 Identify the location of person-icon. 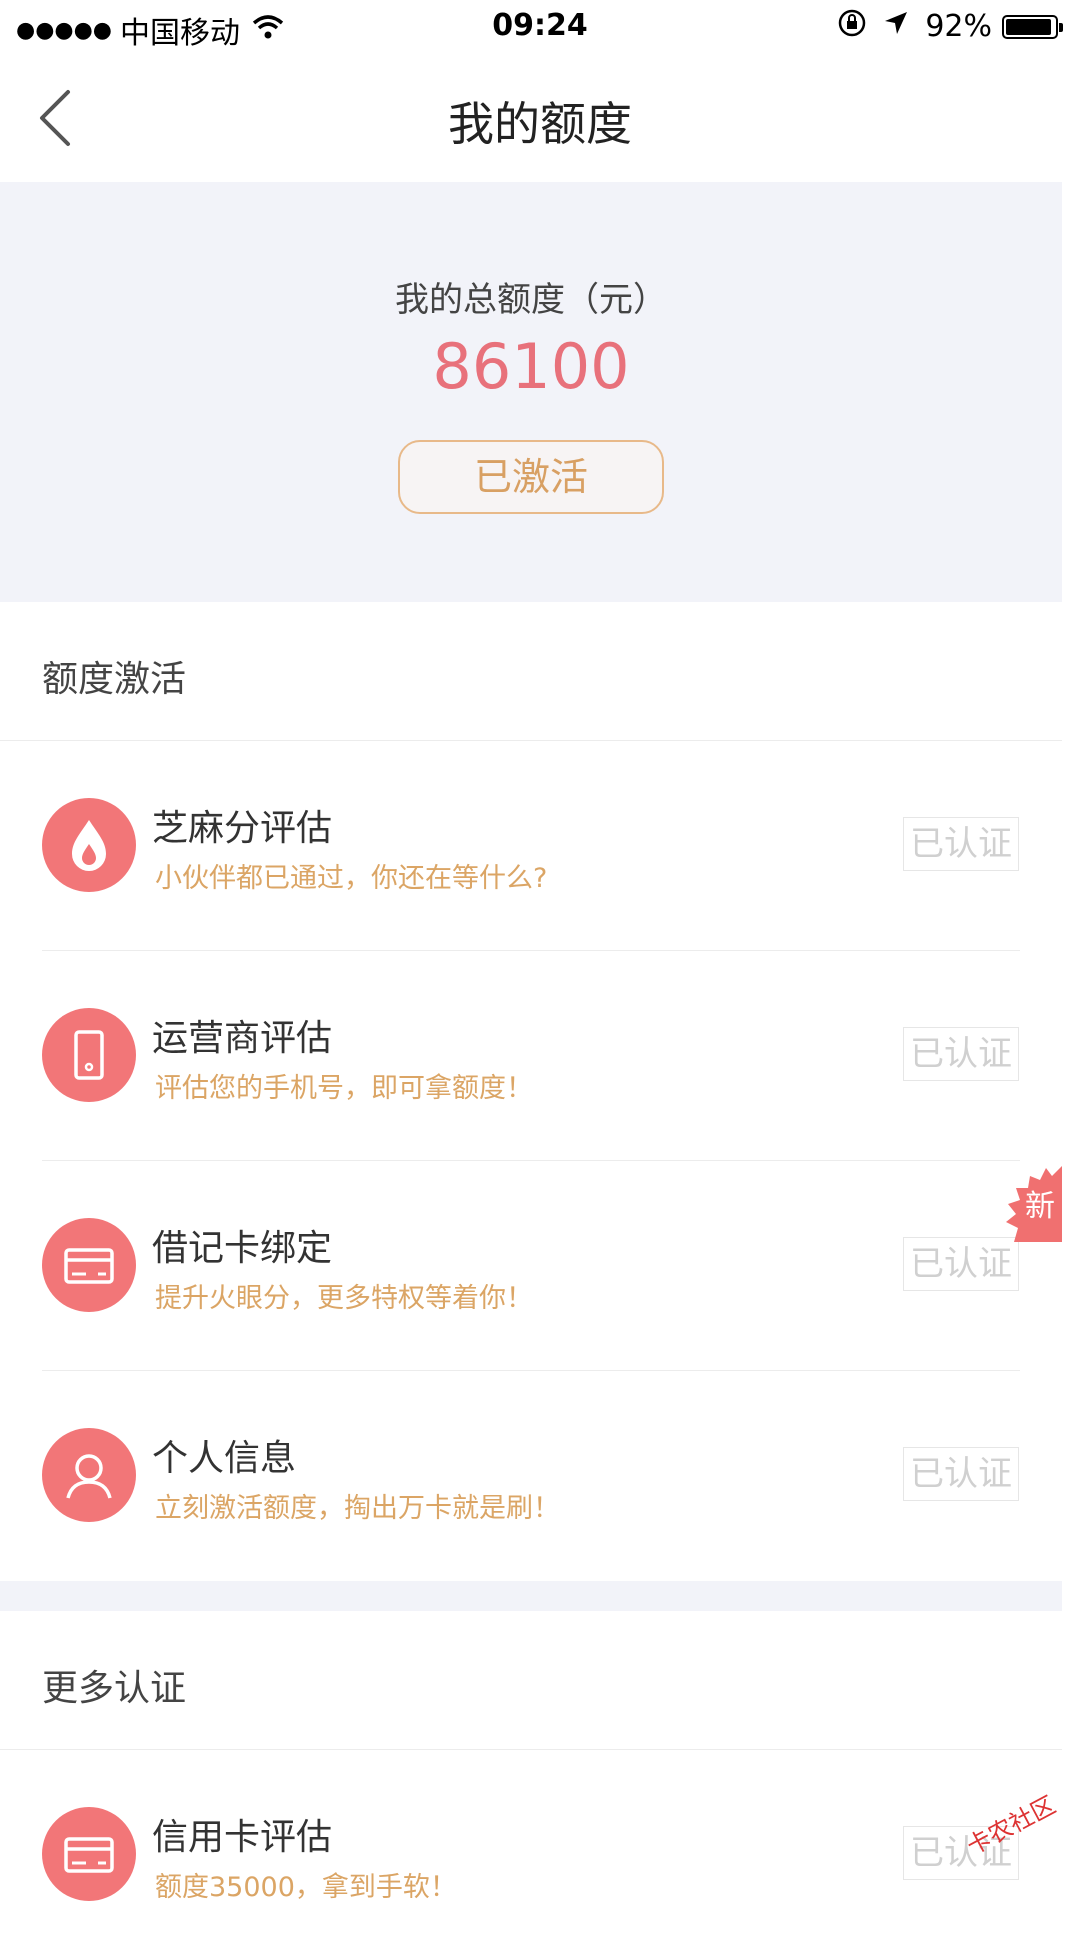
(89, 1475).